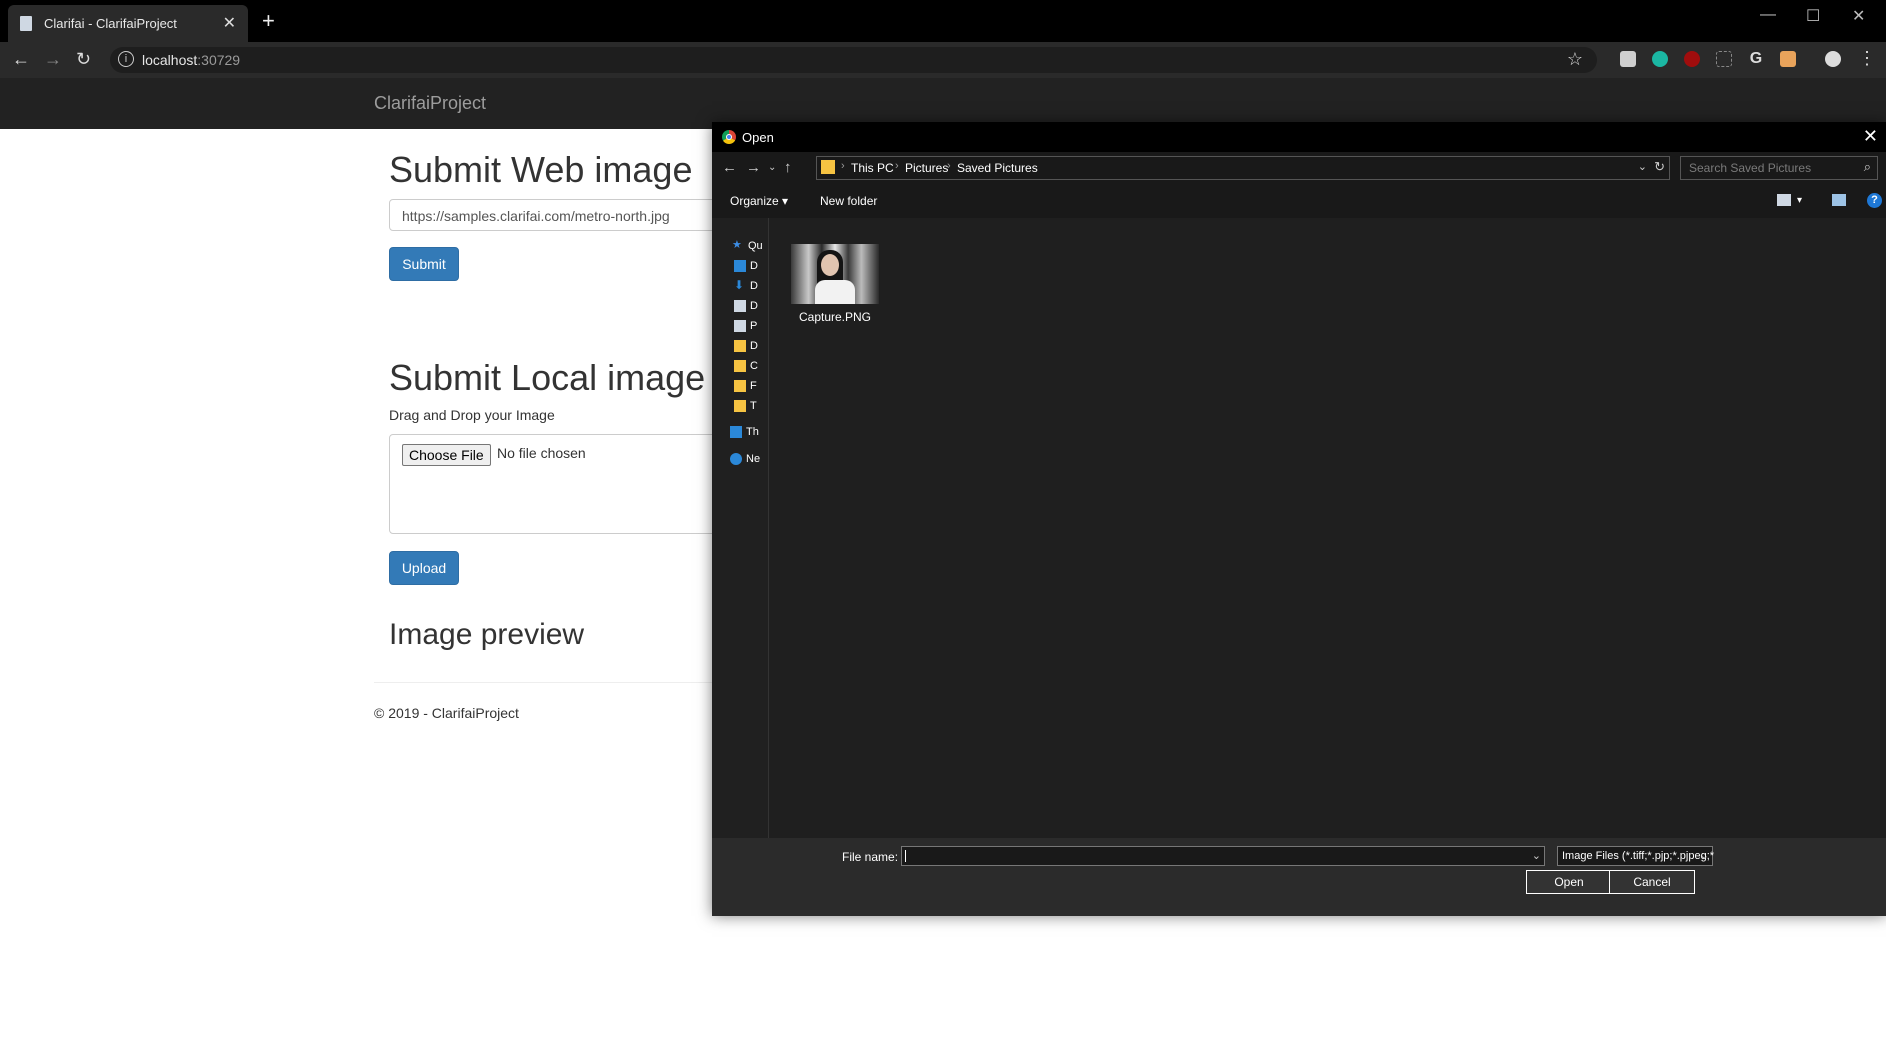  Describe the element at coordinates (1867, 58) in the screenshot. I see `menu-dots-icon: ⋮` at that location.